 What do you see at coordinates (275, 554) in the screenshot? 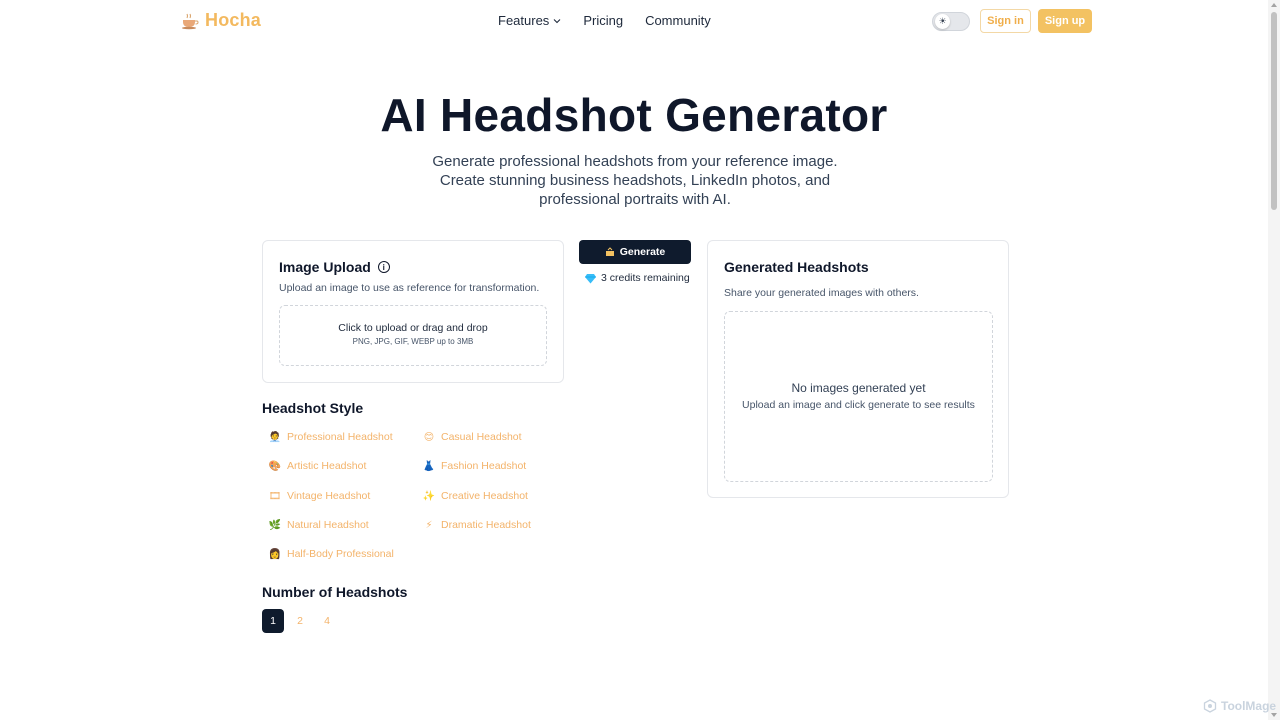
I see `person-icon: 👩` at bounding box center [275, 554].